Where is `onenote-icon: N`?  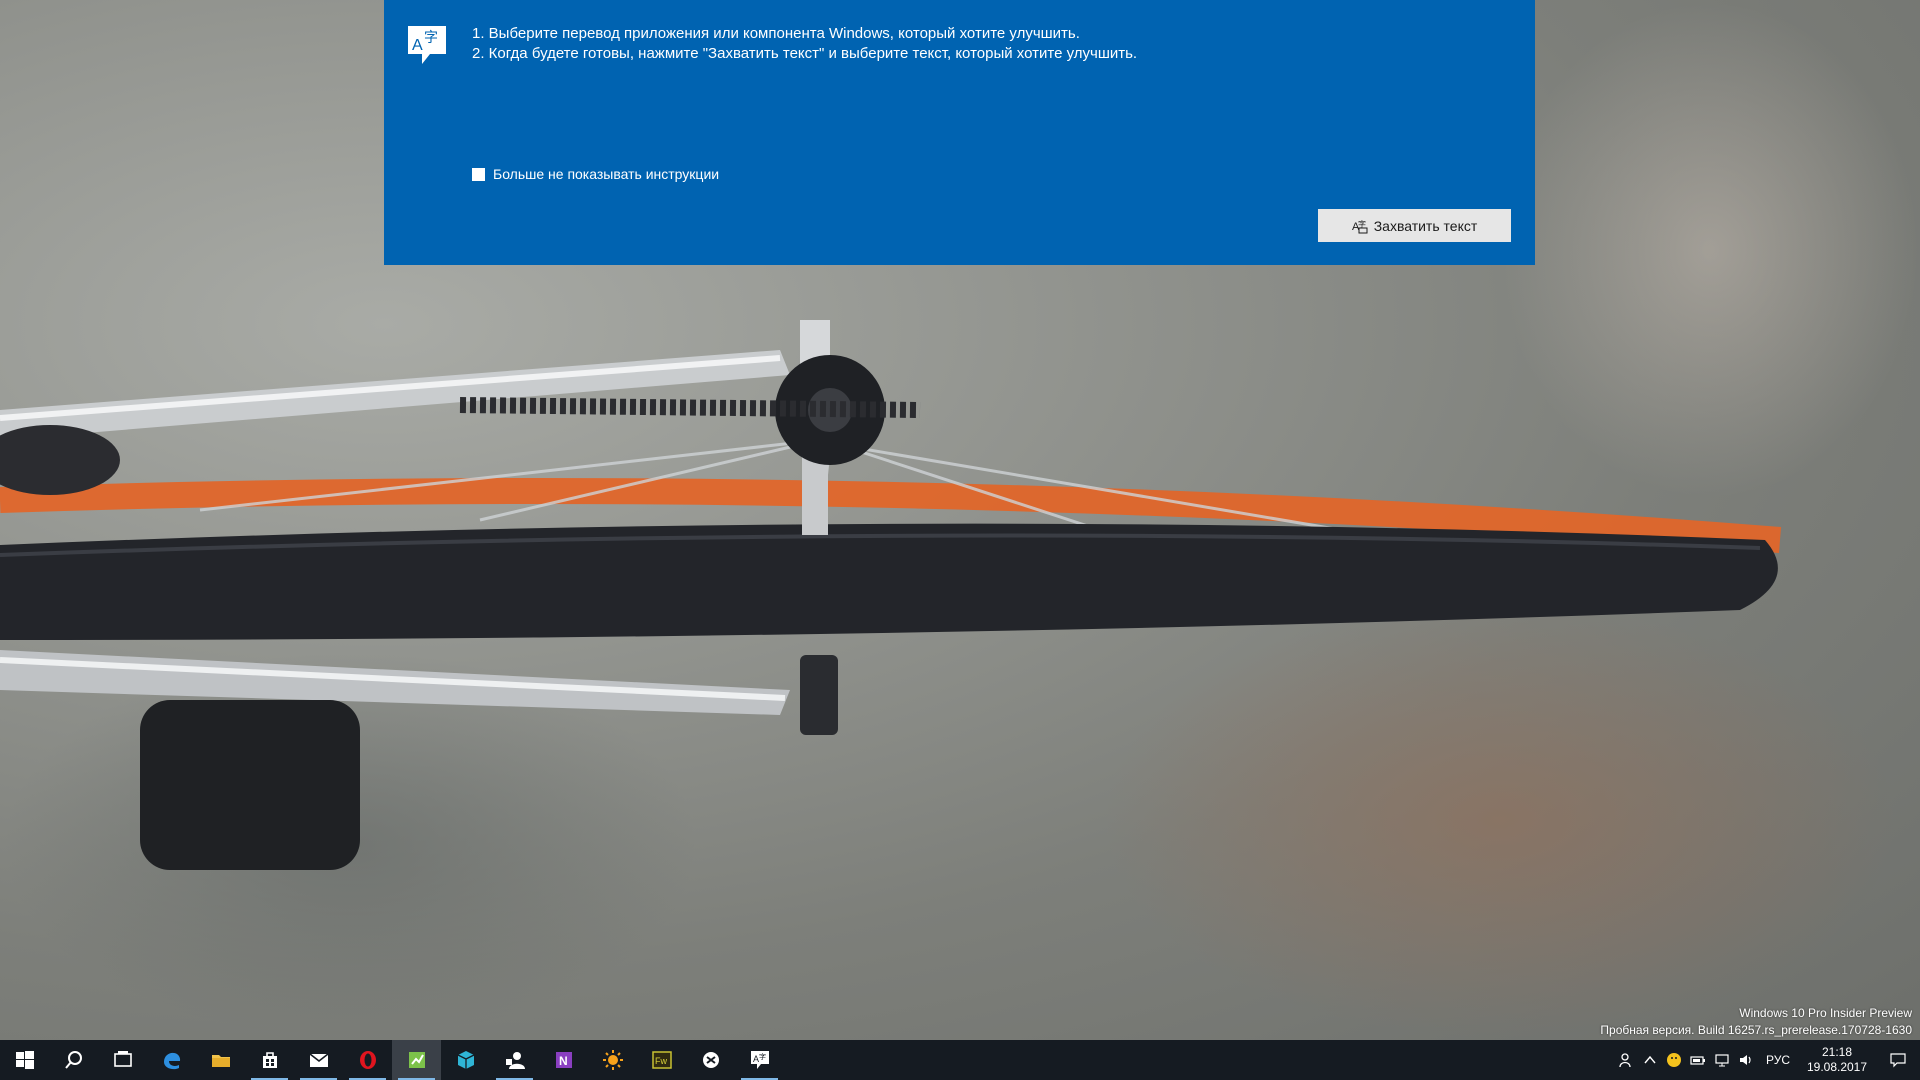 onenote-icon: N is located at coordinates (563, 1060).